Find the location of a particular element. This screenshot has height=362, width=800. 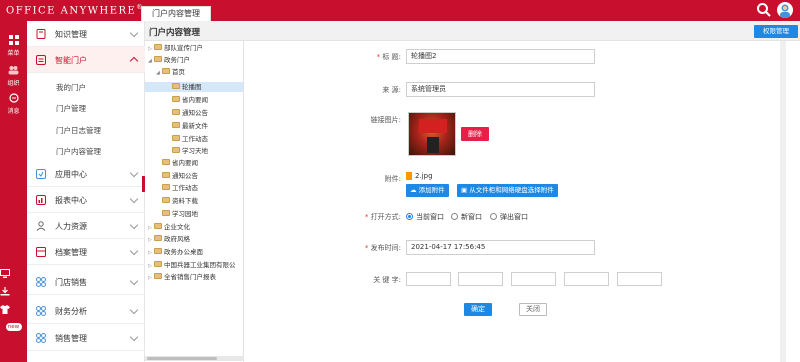

add-attachment-button: ☁ 添加附件 is located at coordinates (427, 190).